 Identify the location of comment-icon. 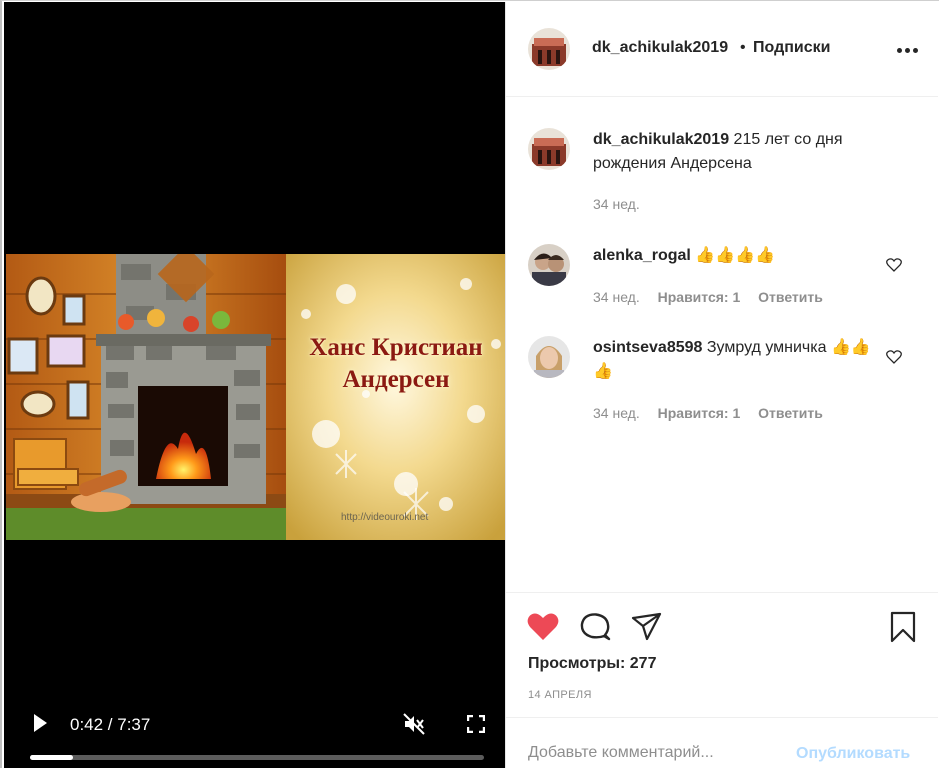
(595, 627).